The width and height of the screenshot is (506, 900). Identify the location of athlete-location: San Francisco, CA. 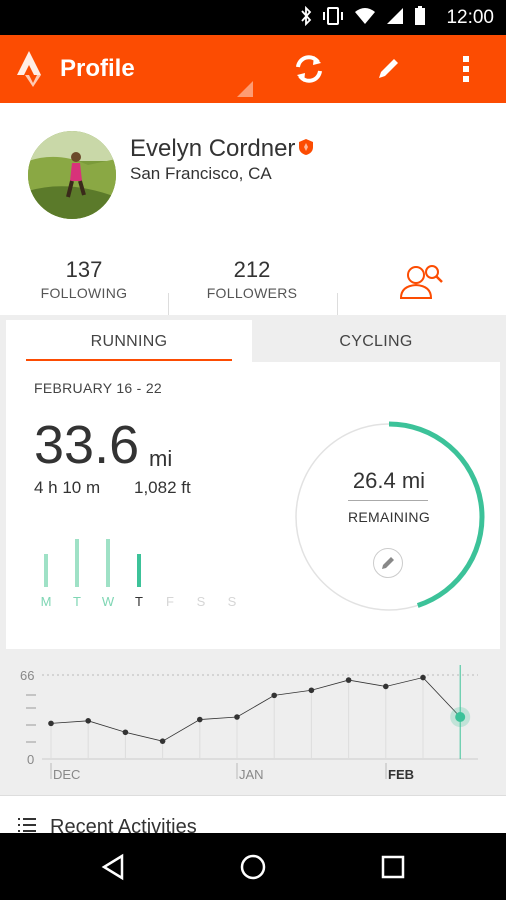
(201, 173).